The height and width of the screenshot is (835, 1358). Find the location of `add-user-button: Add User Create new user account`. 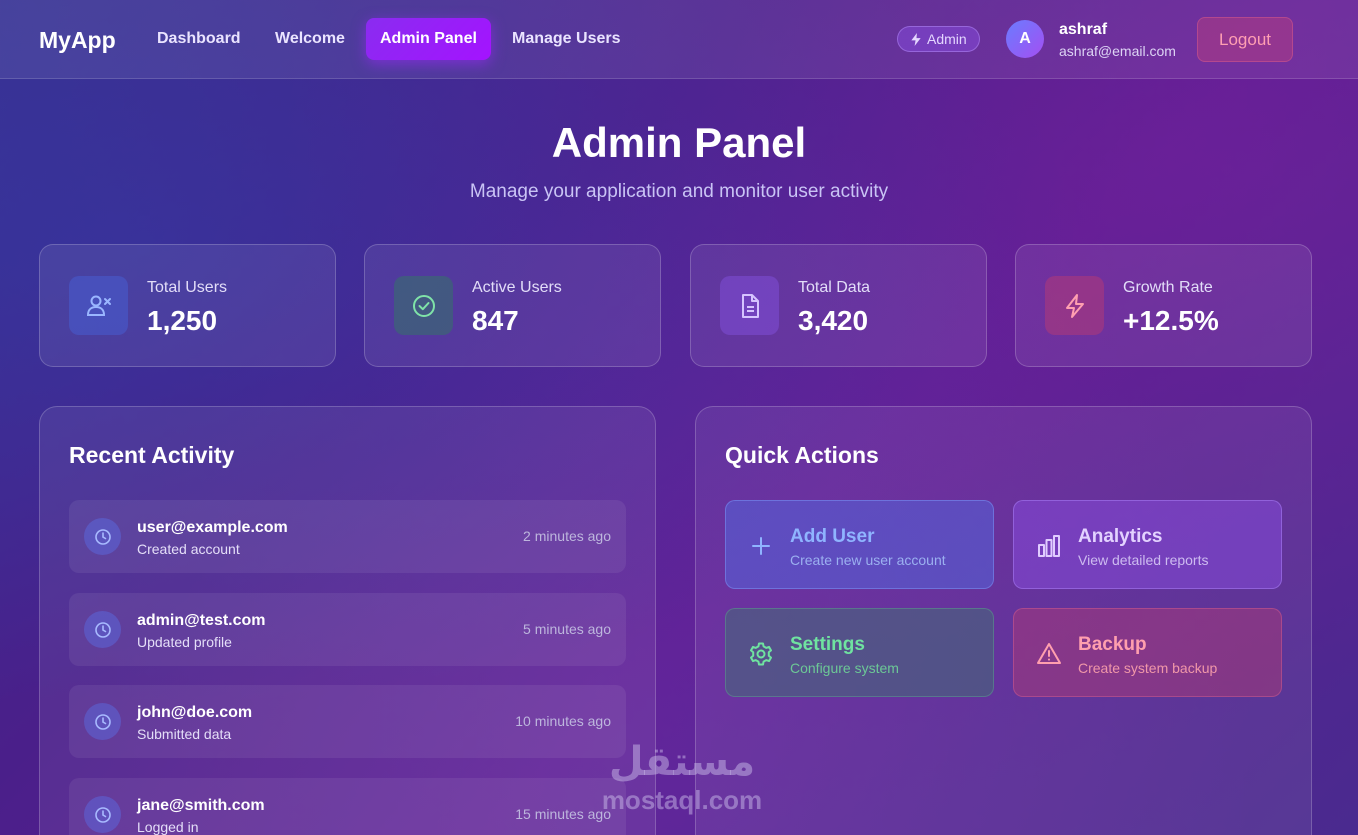

add-user-button: Add User Create new user account is located at coordinates (859, 544).